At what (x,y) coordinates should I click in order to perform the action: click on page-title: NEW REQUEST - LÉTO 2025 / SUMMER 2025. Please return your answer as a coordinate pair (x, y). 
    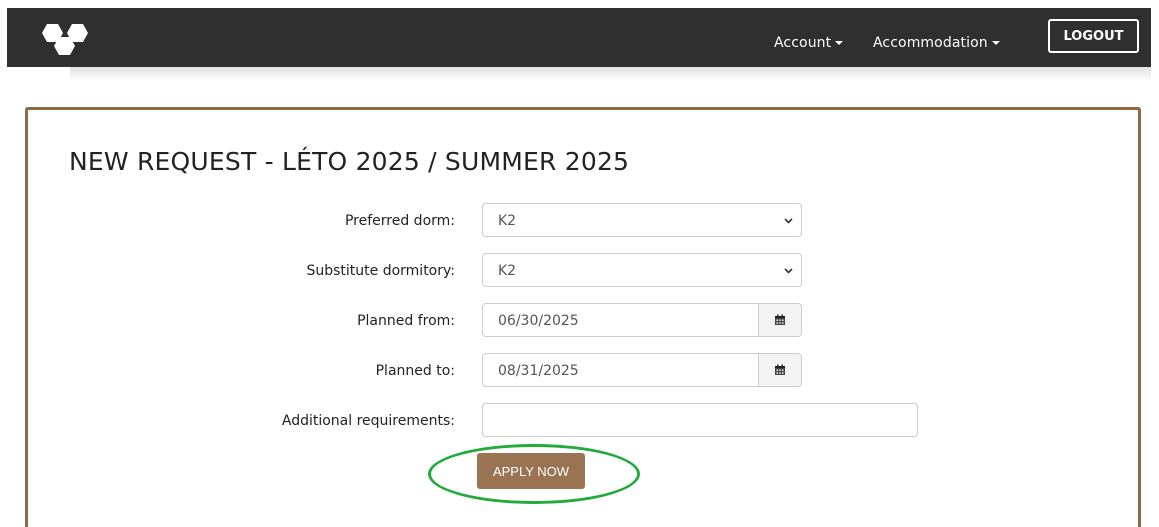
    Looking at the image, I should click on (349, 161).